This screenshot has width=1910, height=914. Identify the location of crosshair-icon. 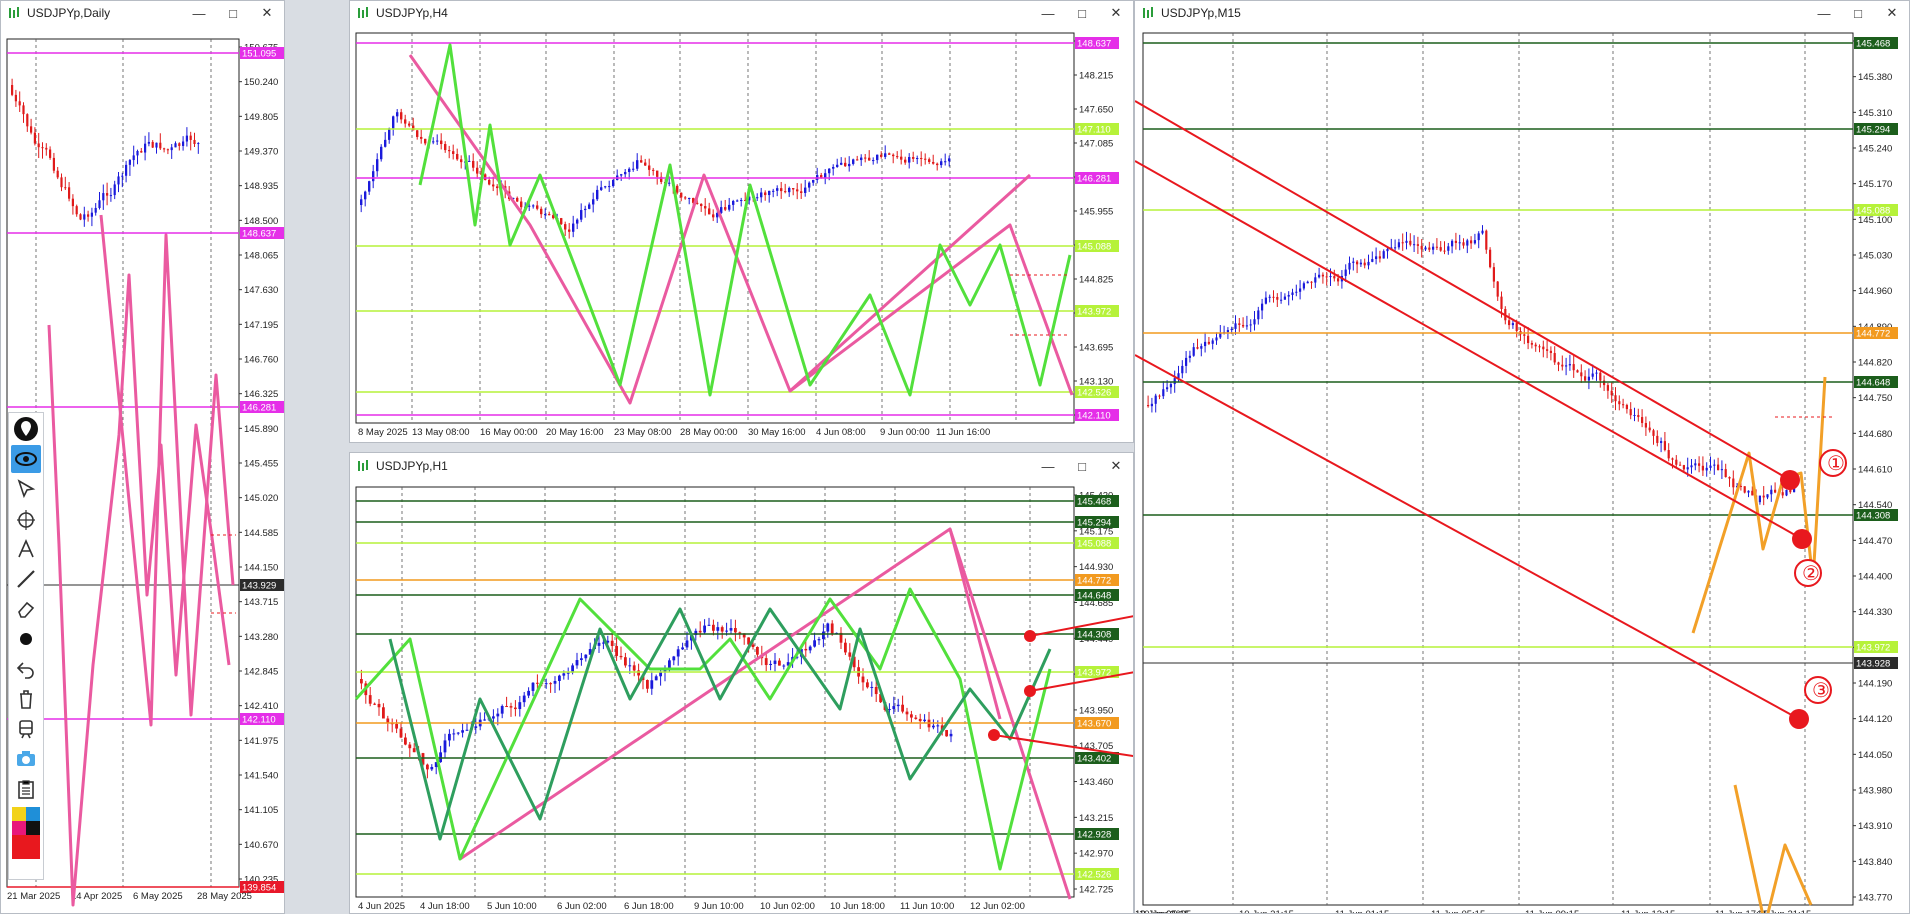
(26, 519).